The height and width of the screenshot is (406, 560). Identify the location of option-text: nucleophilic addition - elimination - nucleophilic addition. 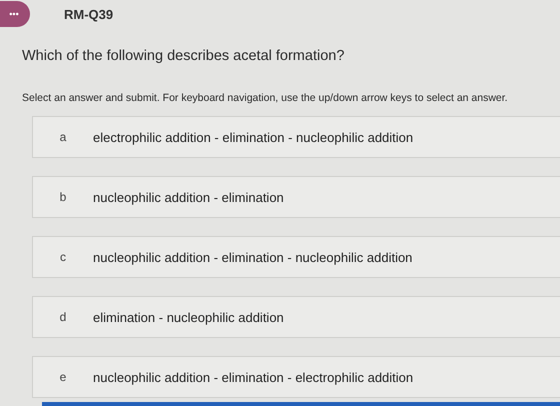
(252, 257).